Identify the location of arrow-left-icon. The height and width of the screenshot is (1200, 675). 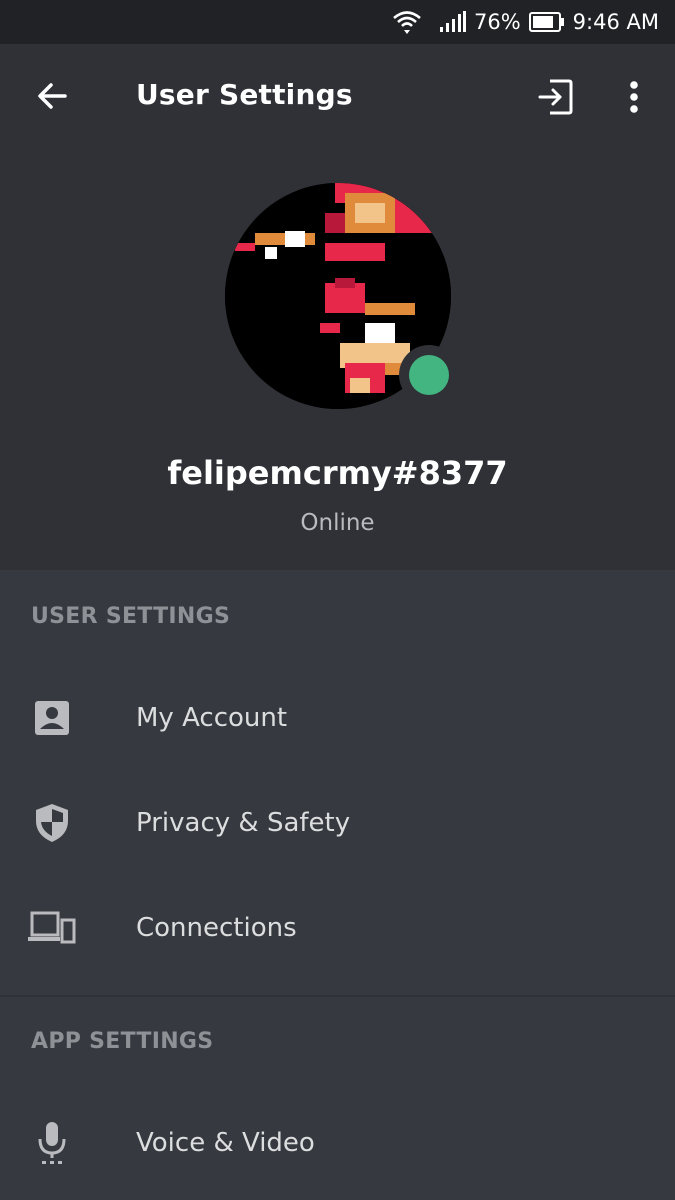
(52, 98).